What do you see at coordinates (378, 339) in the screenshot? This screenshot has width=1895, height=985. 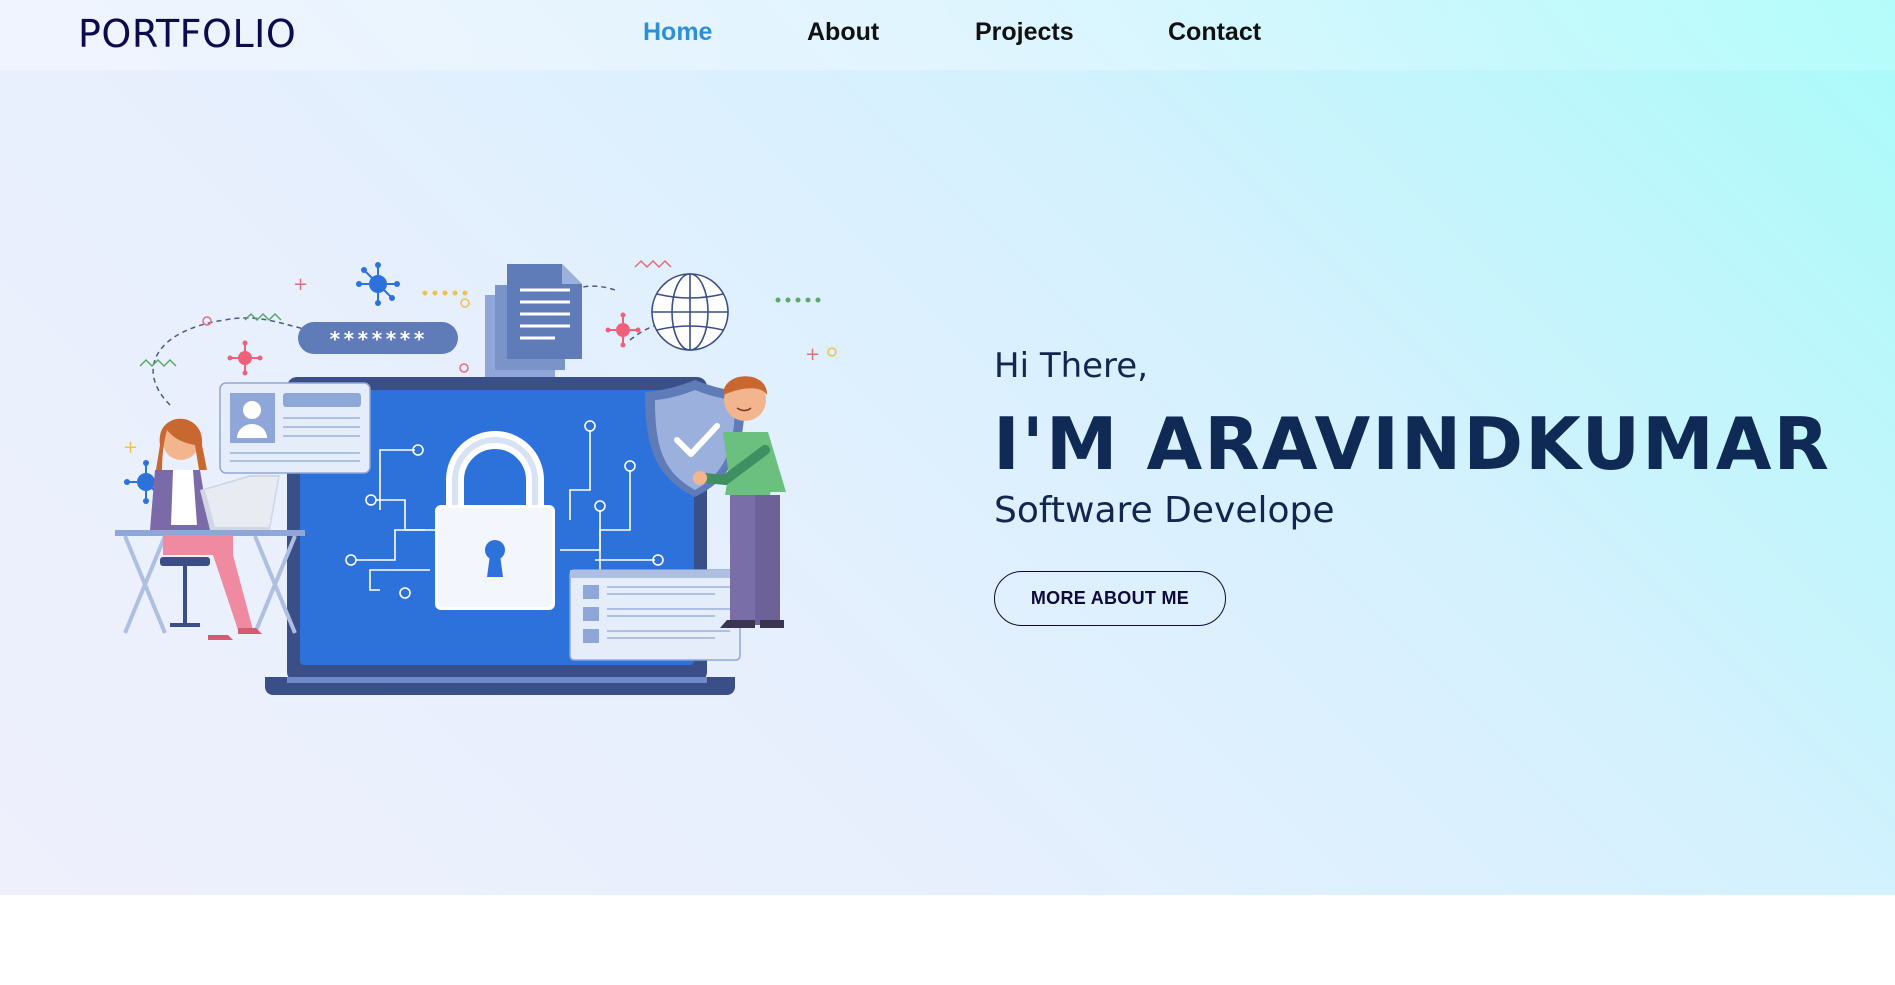 I see `password-mask-text: *******` at bounding box center [378, 339].